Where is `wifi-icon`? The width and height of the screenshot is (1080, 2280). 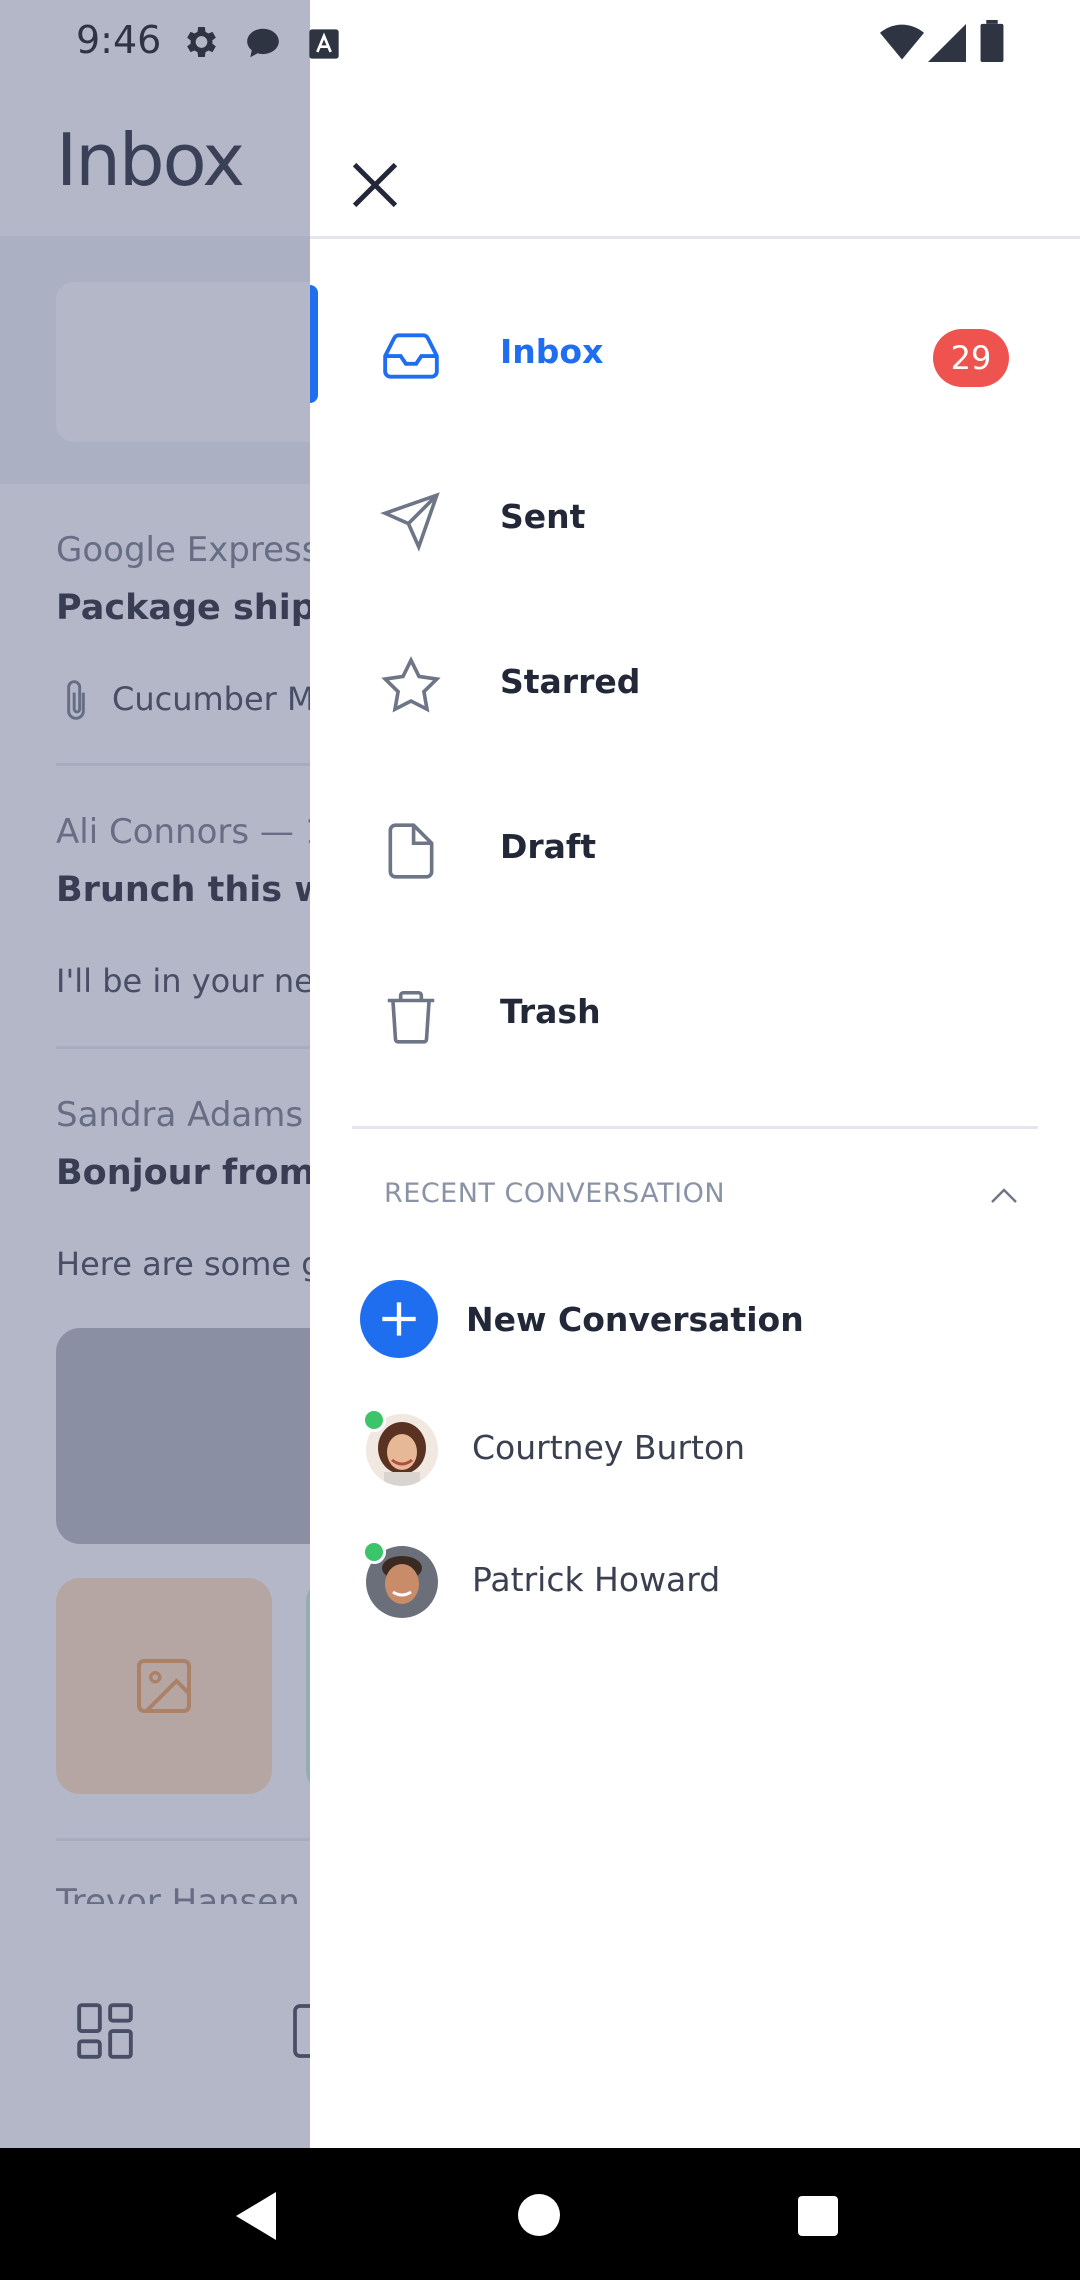
wifi-icon is located at coordinates (902, 42).